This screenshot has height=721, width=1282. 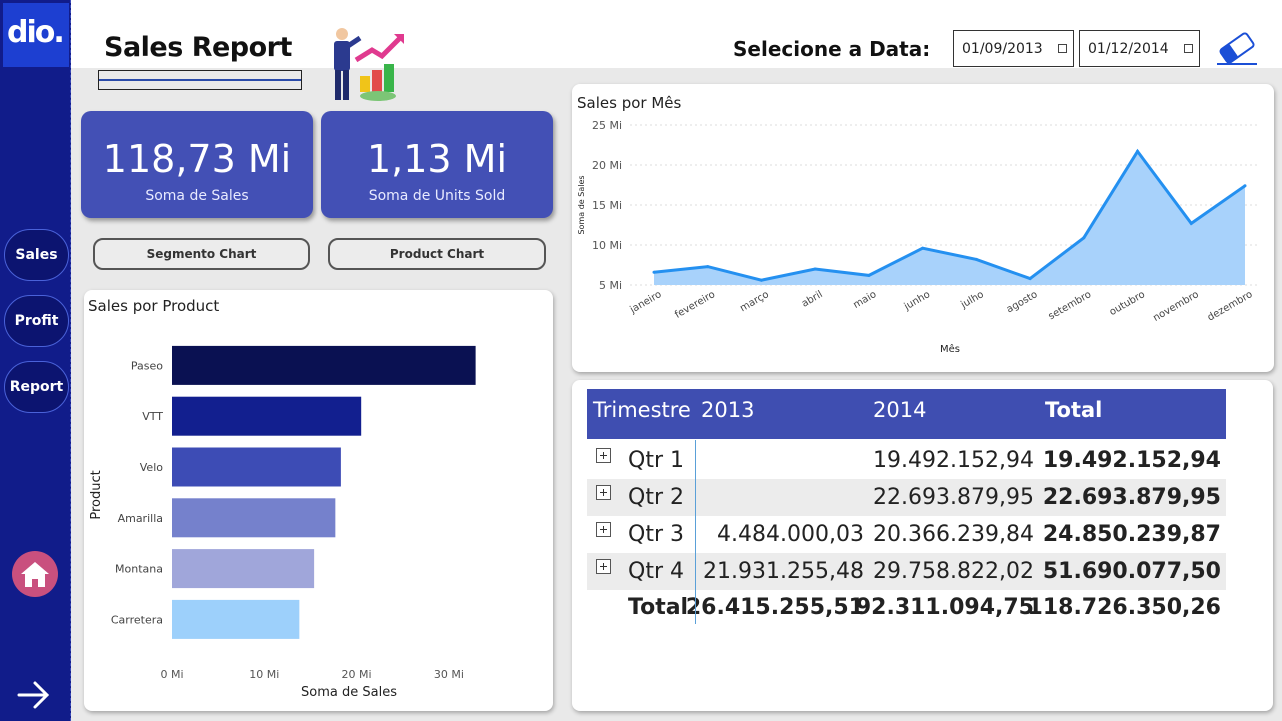 I want to click on cell-2014: 20.366.239,84, so click(x=953, y=534).